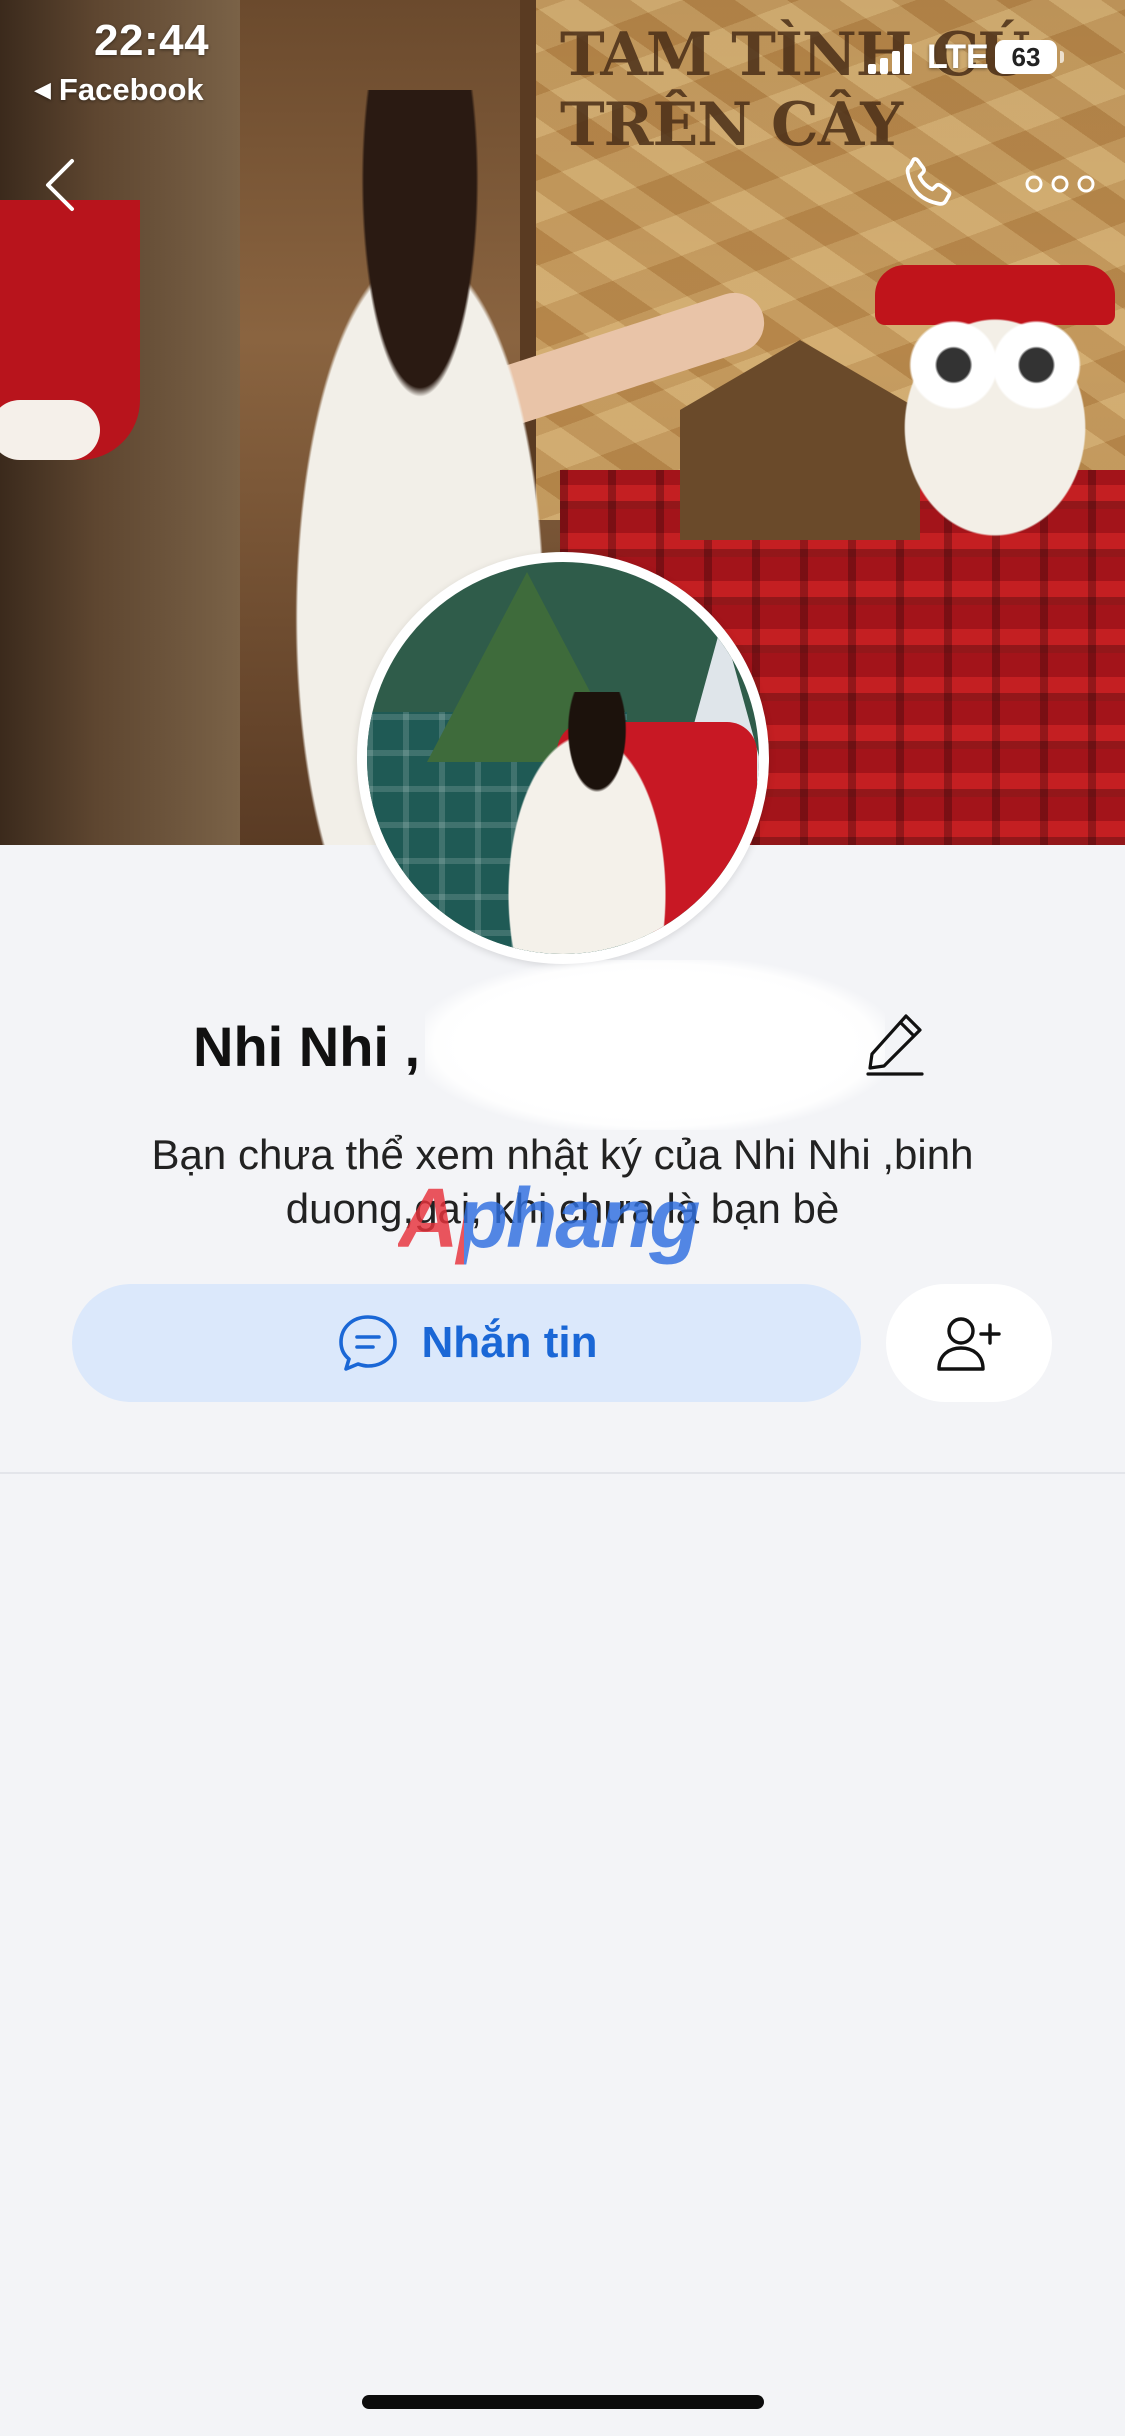  What do you see at coordinates (895, 1045) in the screenshot?
I see `pencil-icon` at bounding box center [895, 1045].